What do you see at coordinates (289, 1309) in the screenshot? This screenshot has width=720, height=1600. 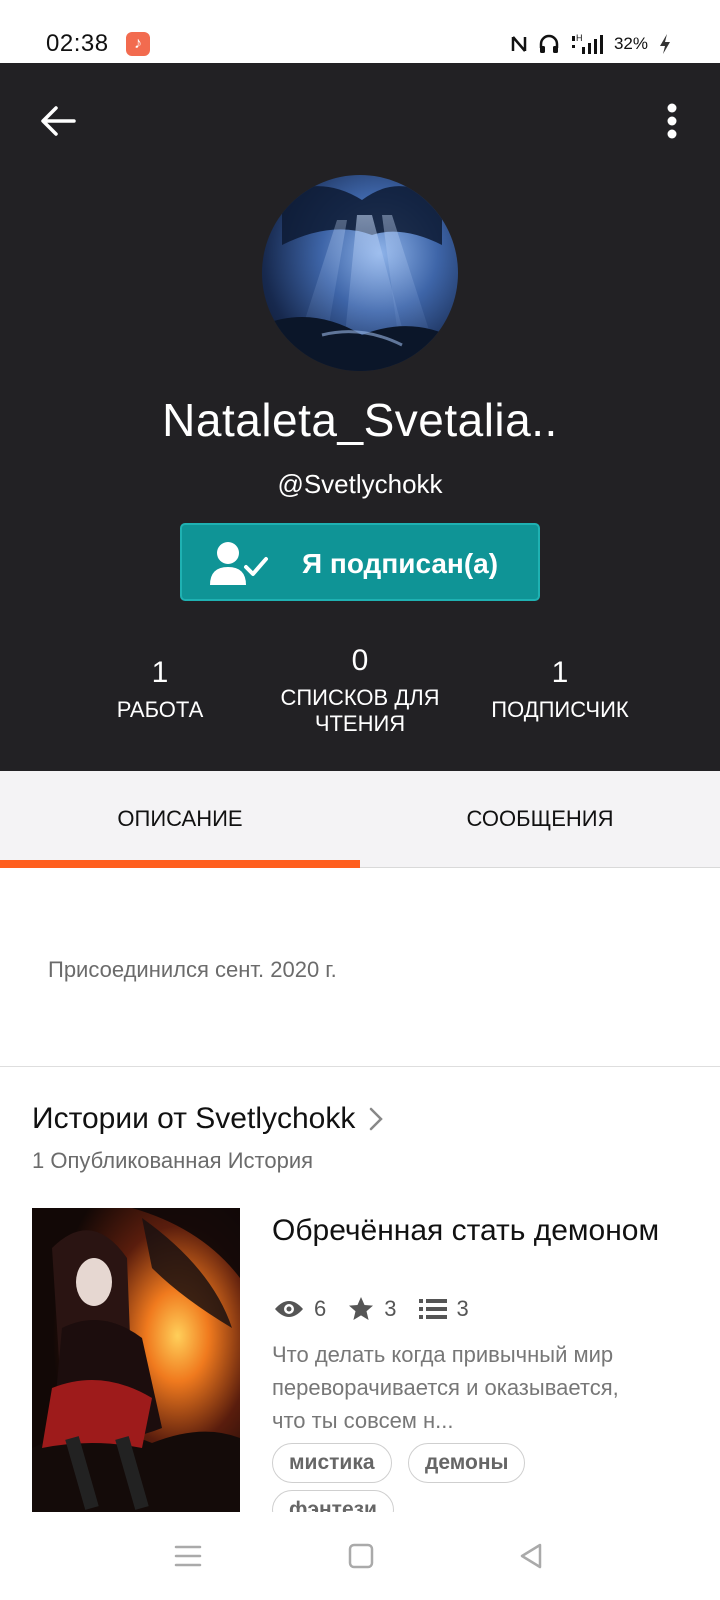 I see `eye-icon` at bounding box center [289, 1309].